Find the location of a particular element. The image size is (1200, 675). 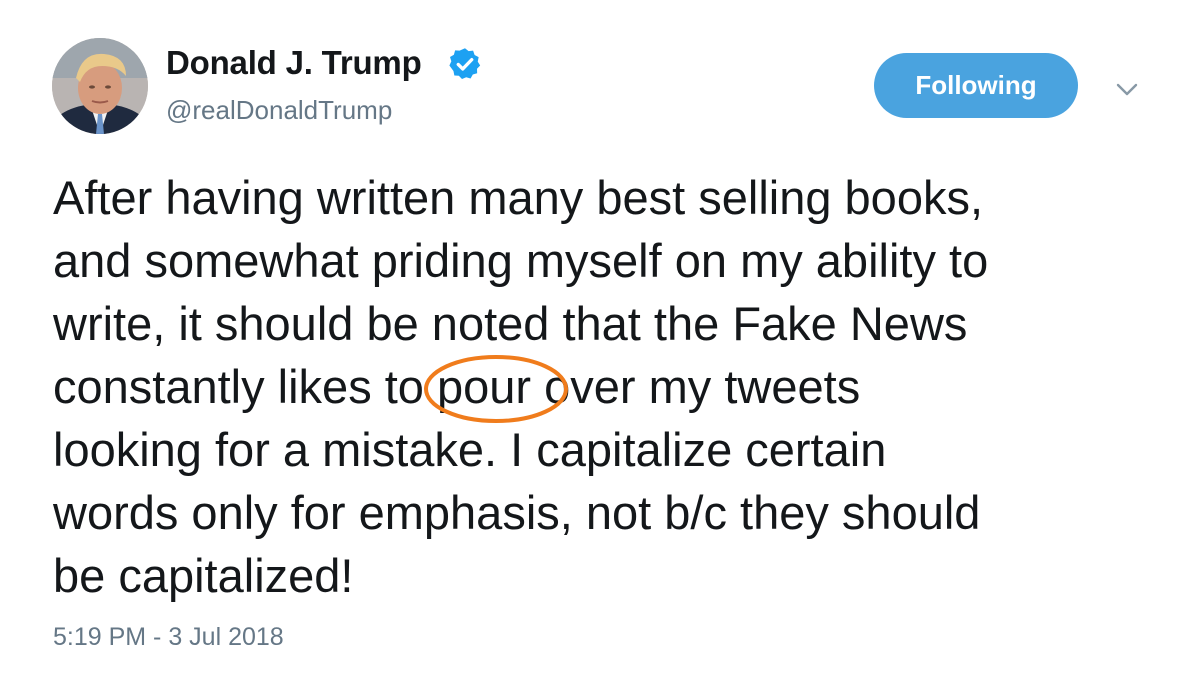

tweet-line-with-annotation: constantly likes to pour over my tweets is located at coordinates (608, 389).